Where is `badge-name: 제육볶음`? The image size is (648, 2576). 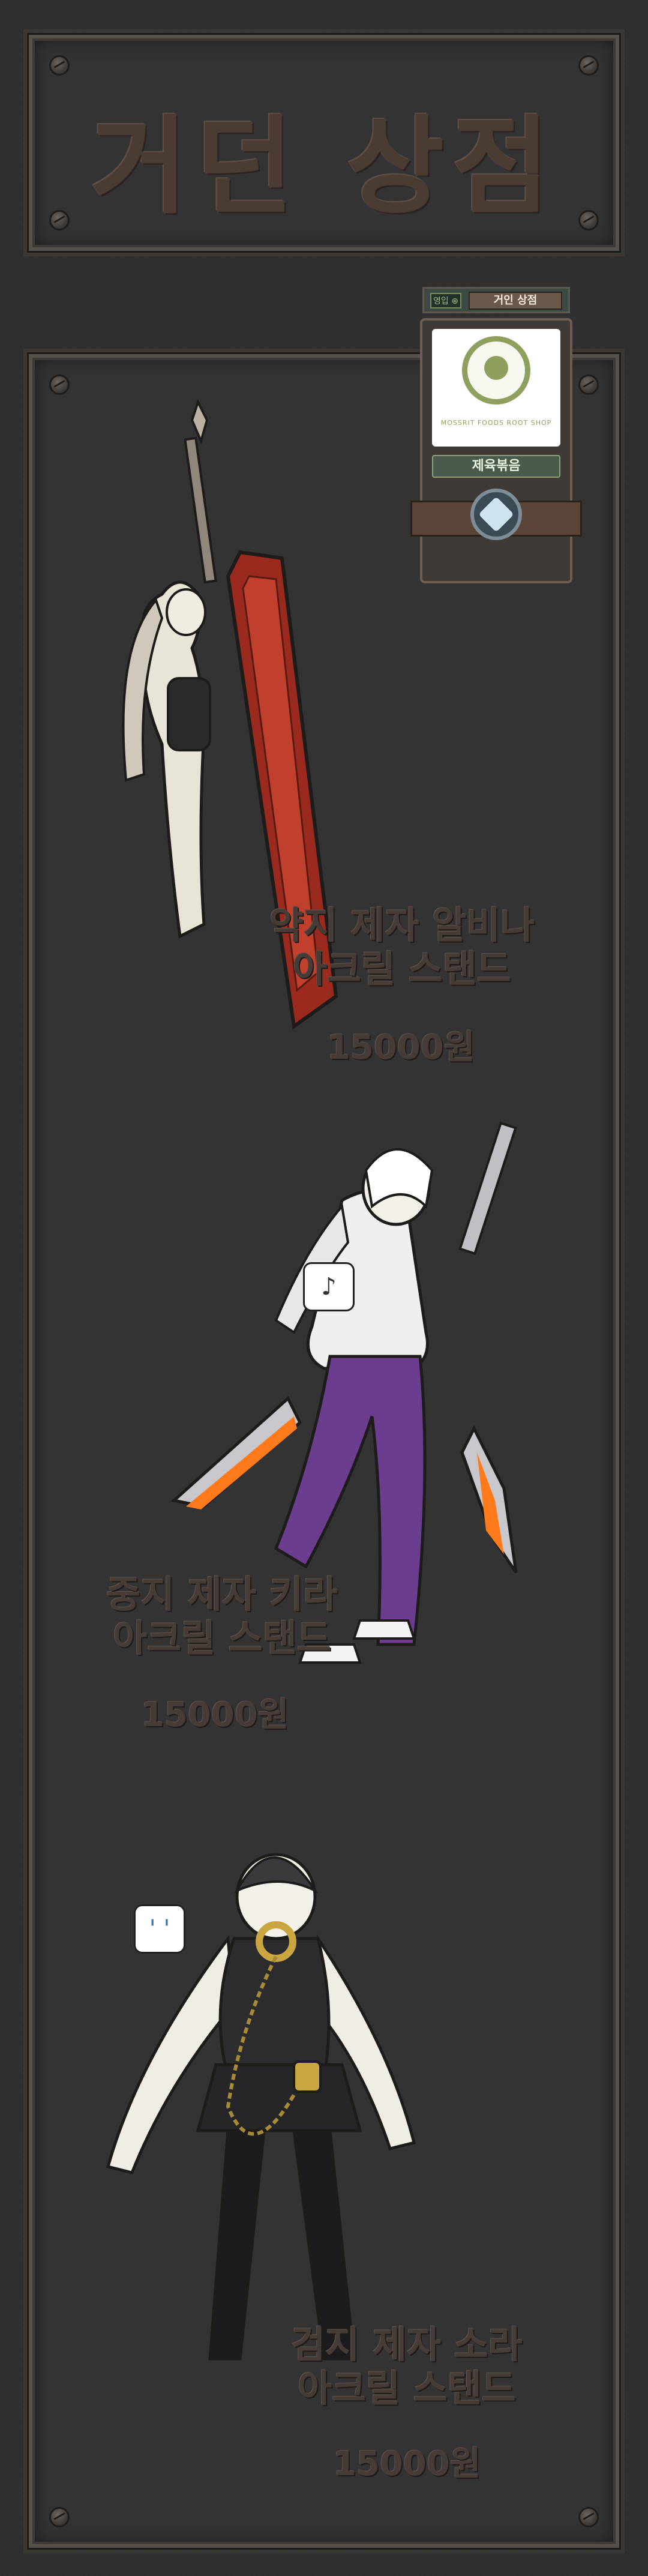
badge-name: 제육볶음 is located at coordinates (496, 466).